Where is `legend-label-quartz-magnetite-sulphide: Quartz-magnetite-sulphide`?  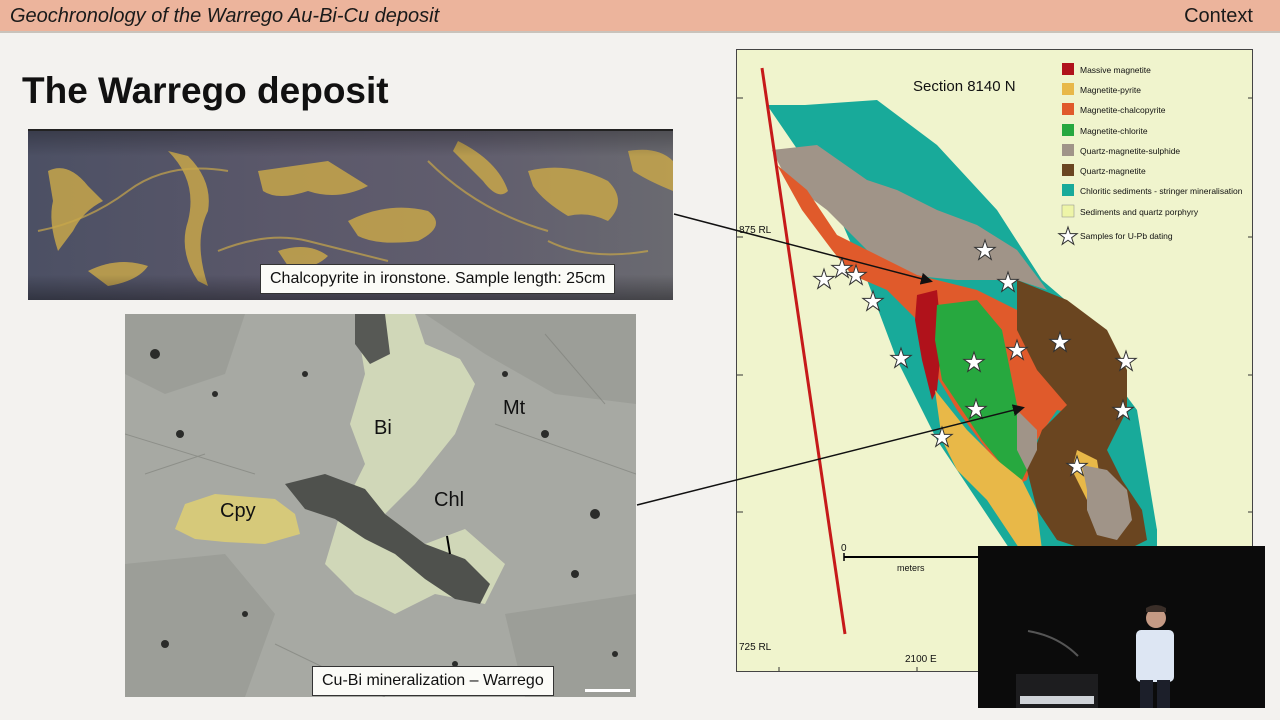
legend-label-quartz-magnetite-sulphide: Quartz-magnetite-sulphide is located at coordinates (1130, 151).